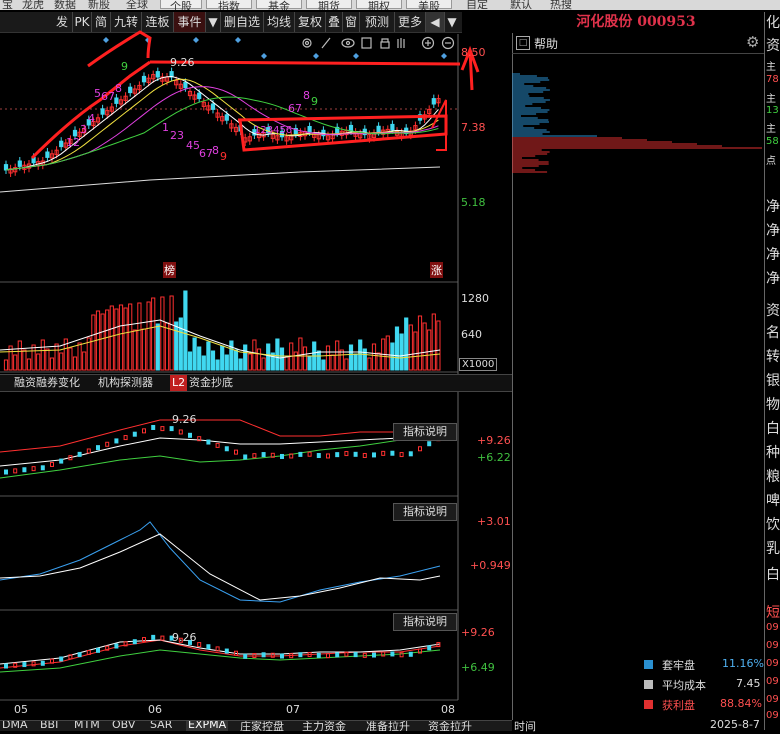 The width and height of the screenshot is (780, 734). Describe the element at coordinates (773, 524) in the screenshot. I see `side-label: 饮` at that location.